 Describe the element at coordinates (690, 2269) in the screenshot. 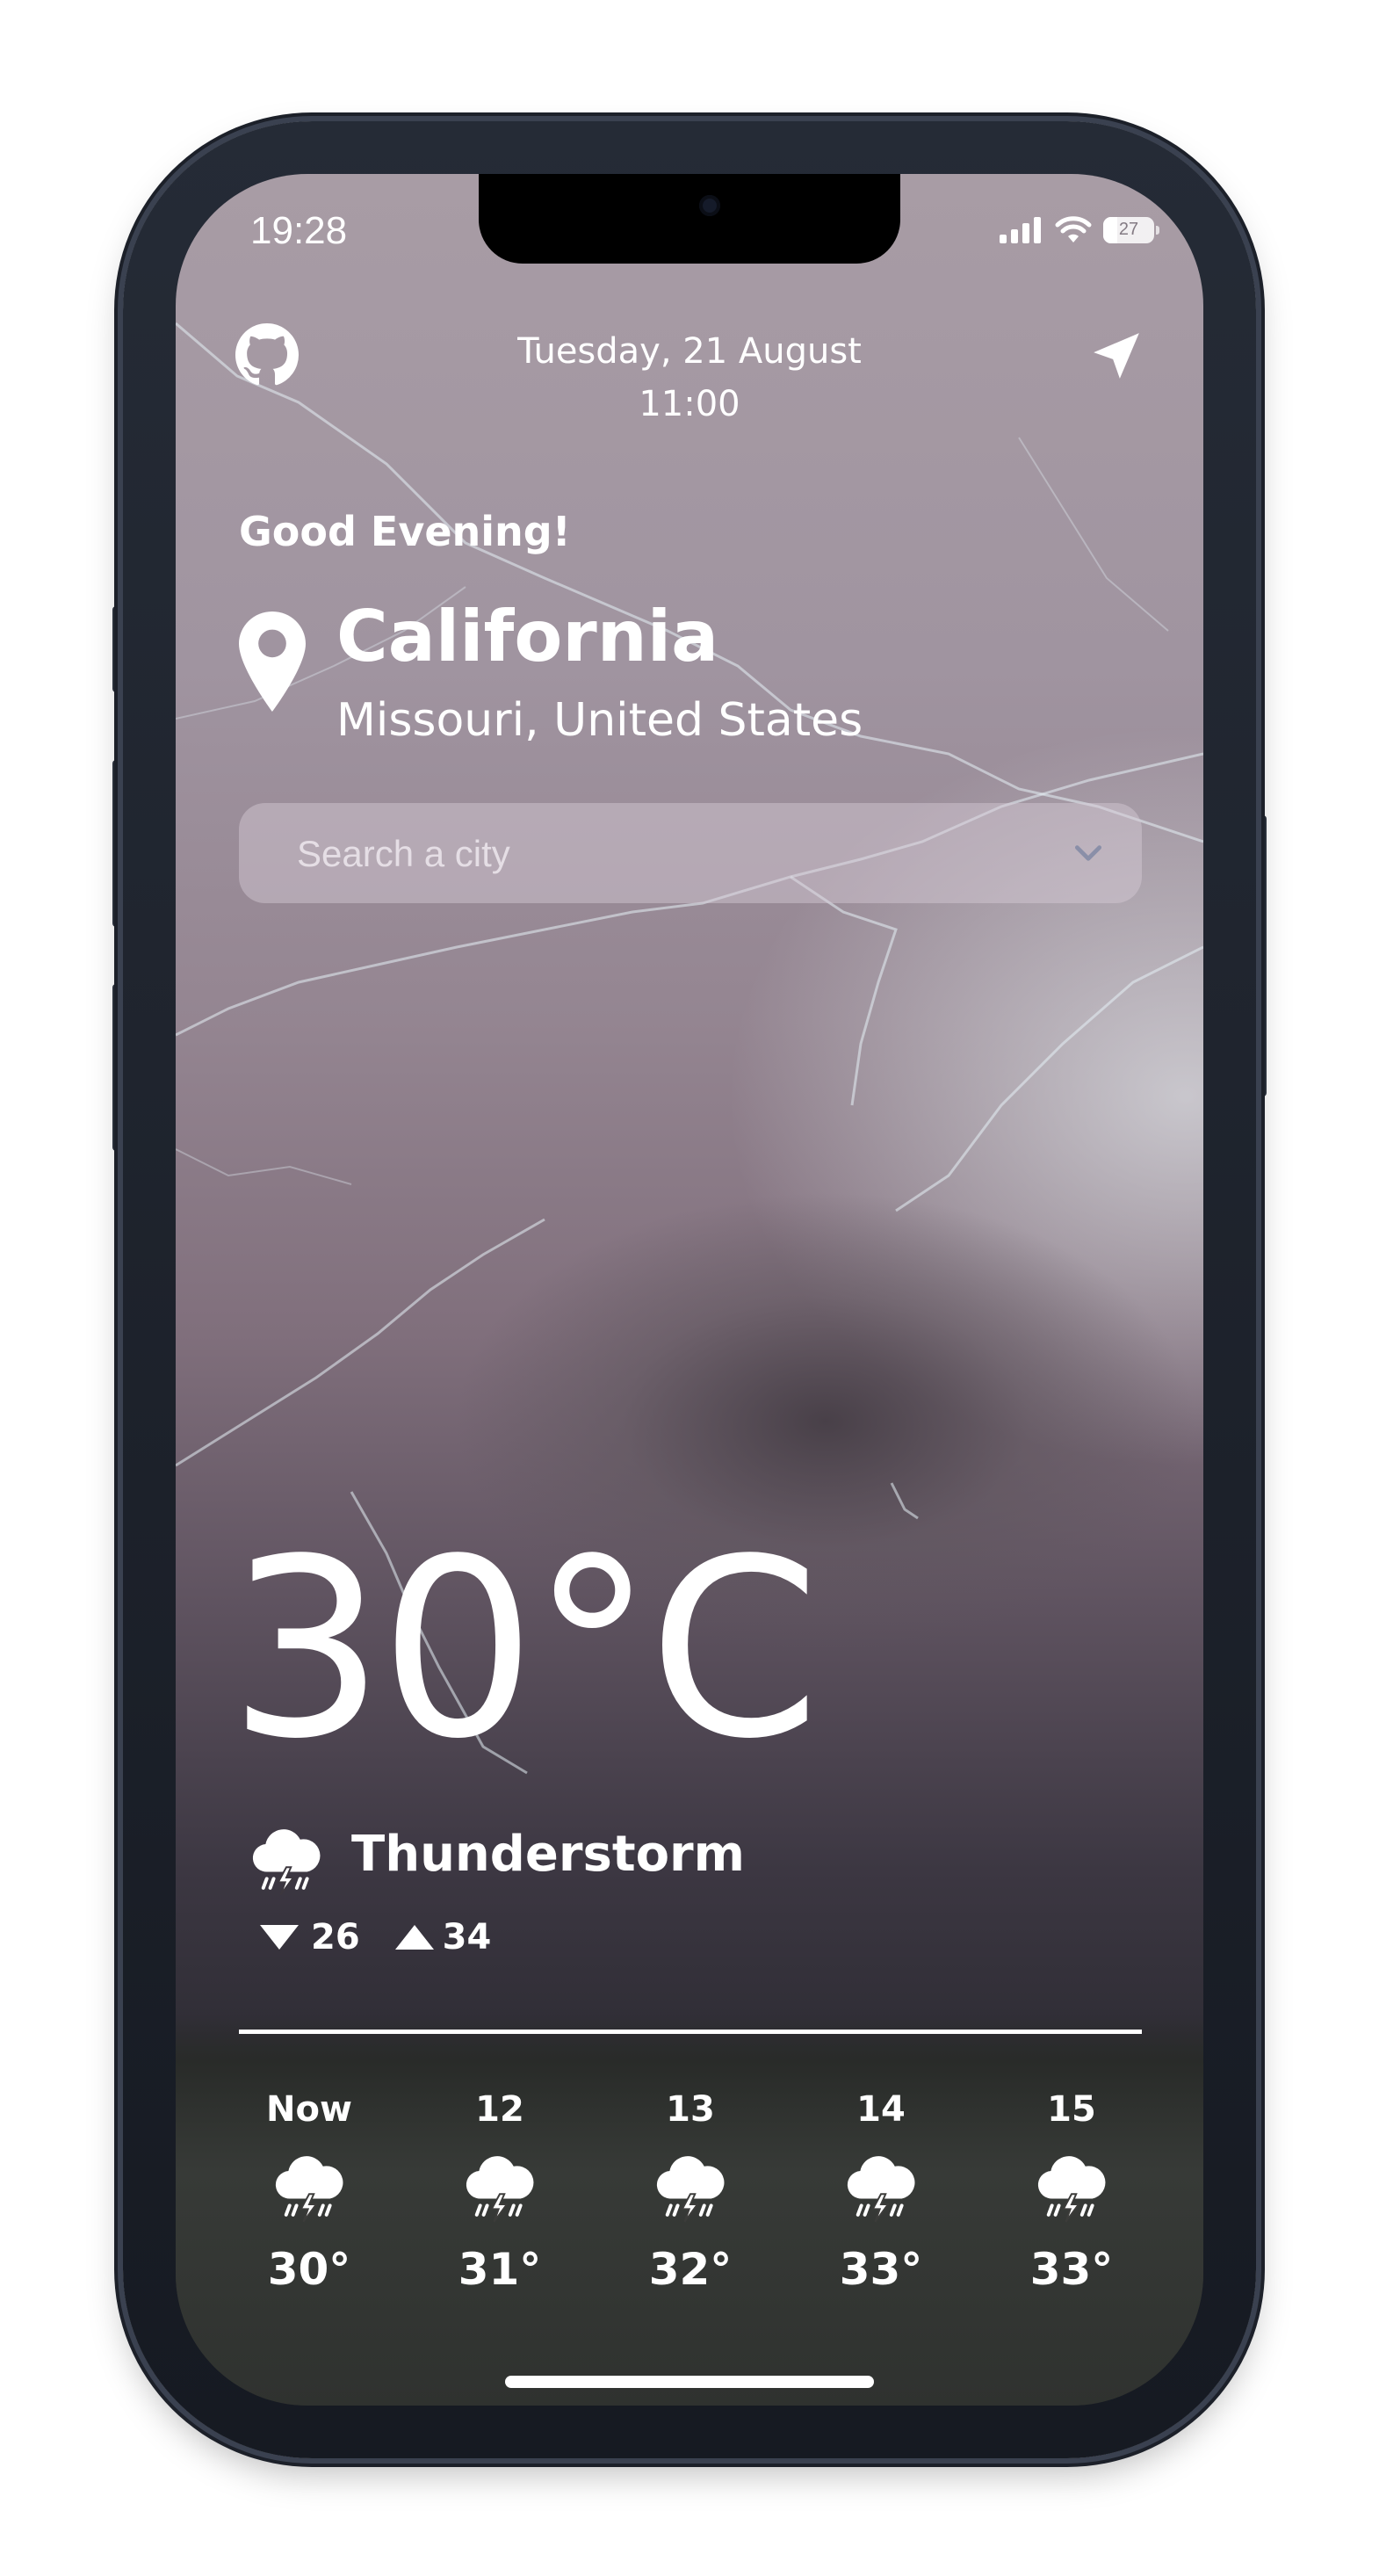

I see `forecast-temperature: 32°` at that location.